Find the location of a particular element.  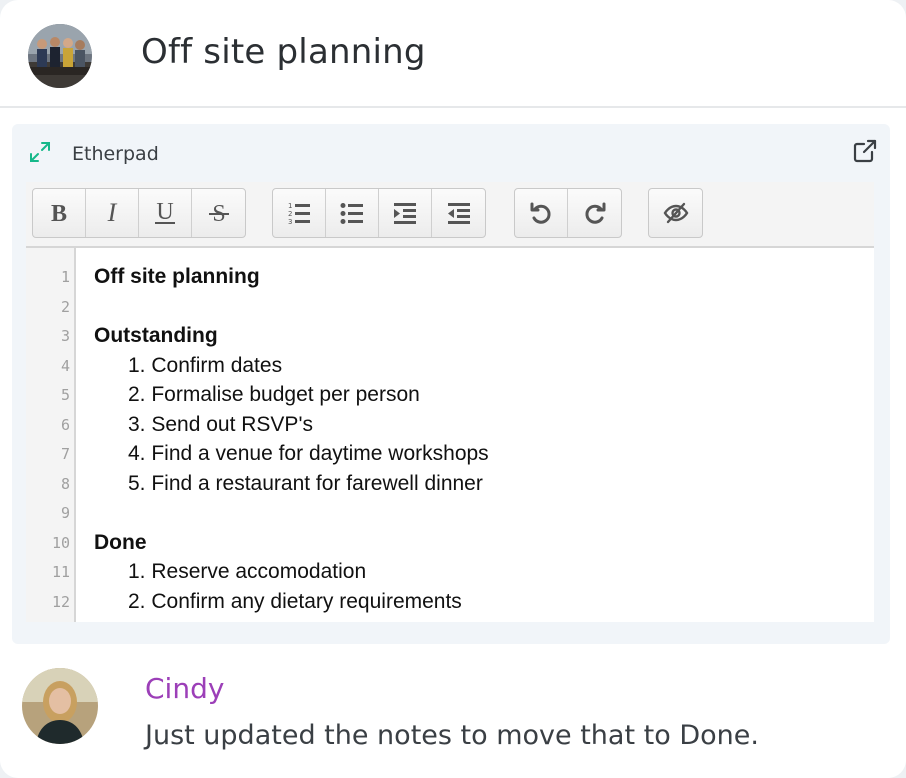

line-number: 5 is located at coordinates (65, 395).